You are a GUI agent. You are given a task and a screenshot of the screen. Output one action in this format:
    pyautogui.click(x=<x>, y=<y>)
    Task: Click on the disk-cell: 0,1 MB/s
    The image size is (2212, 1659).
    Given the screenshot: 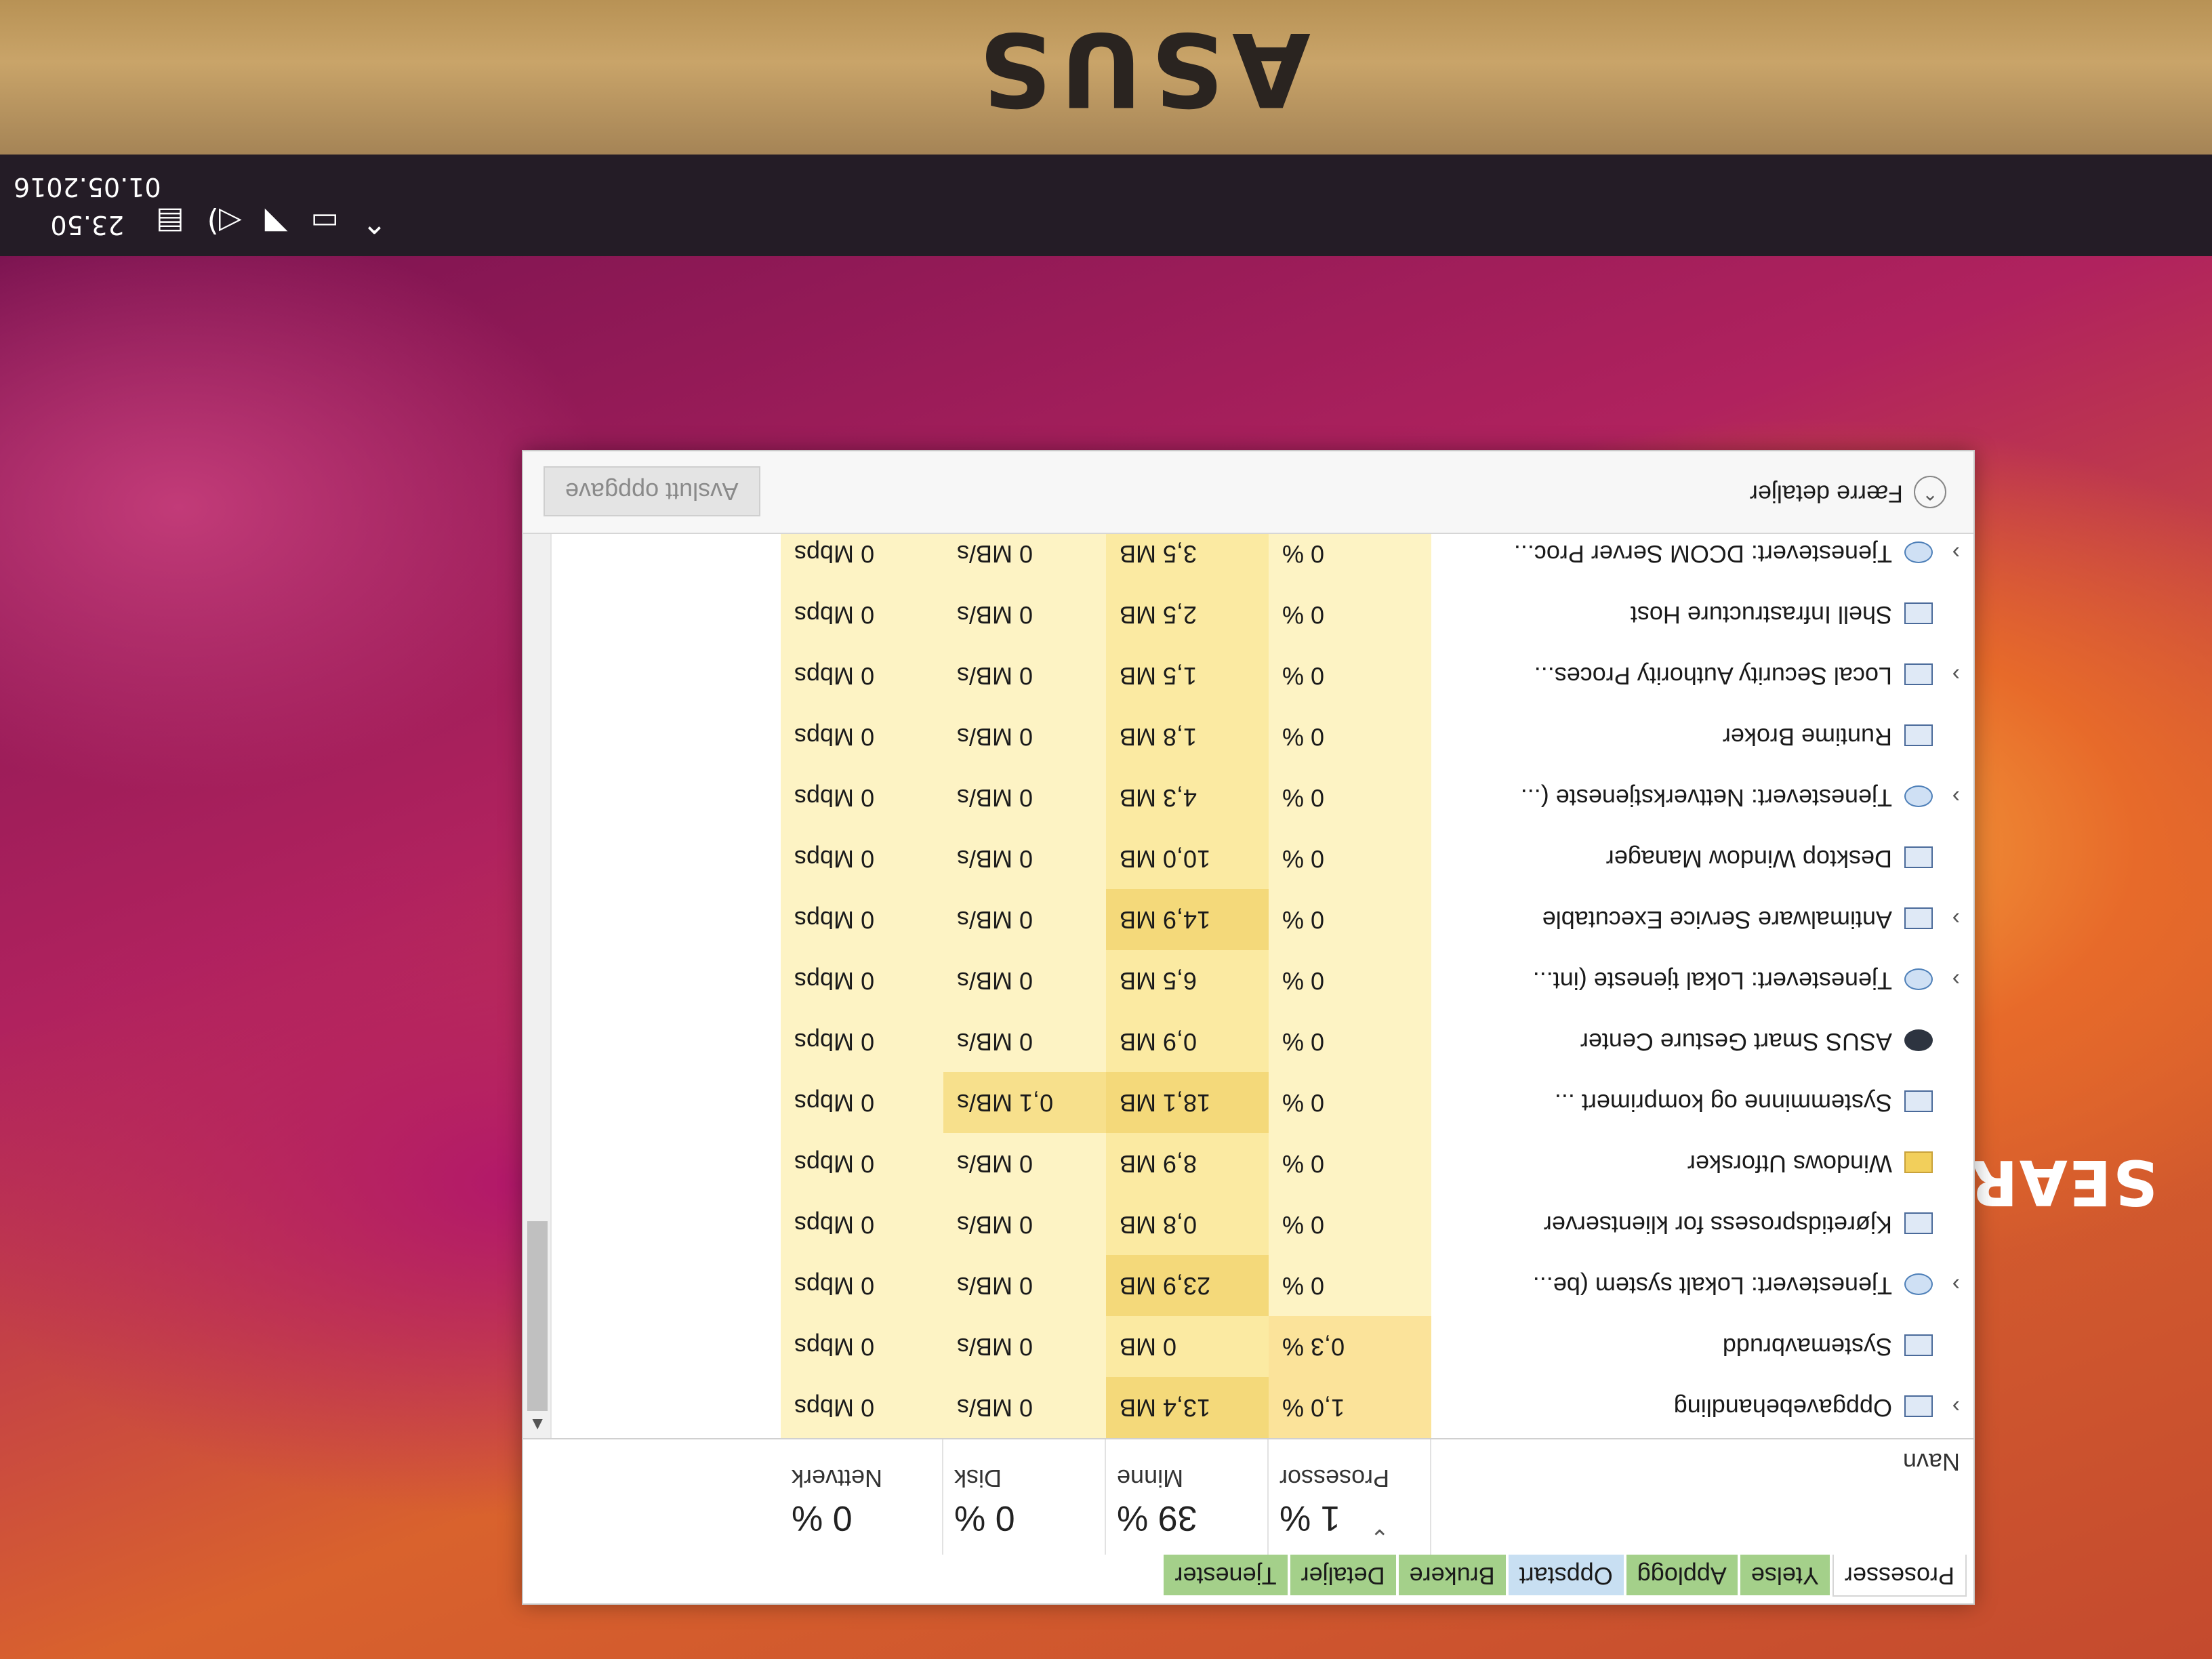 What is the action you would take?
    pyautogui.click(x=1024, y=1102)
    